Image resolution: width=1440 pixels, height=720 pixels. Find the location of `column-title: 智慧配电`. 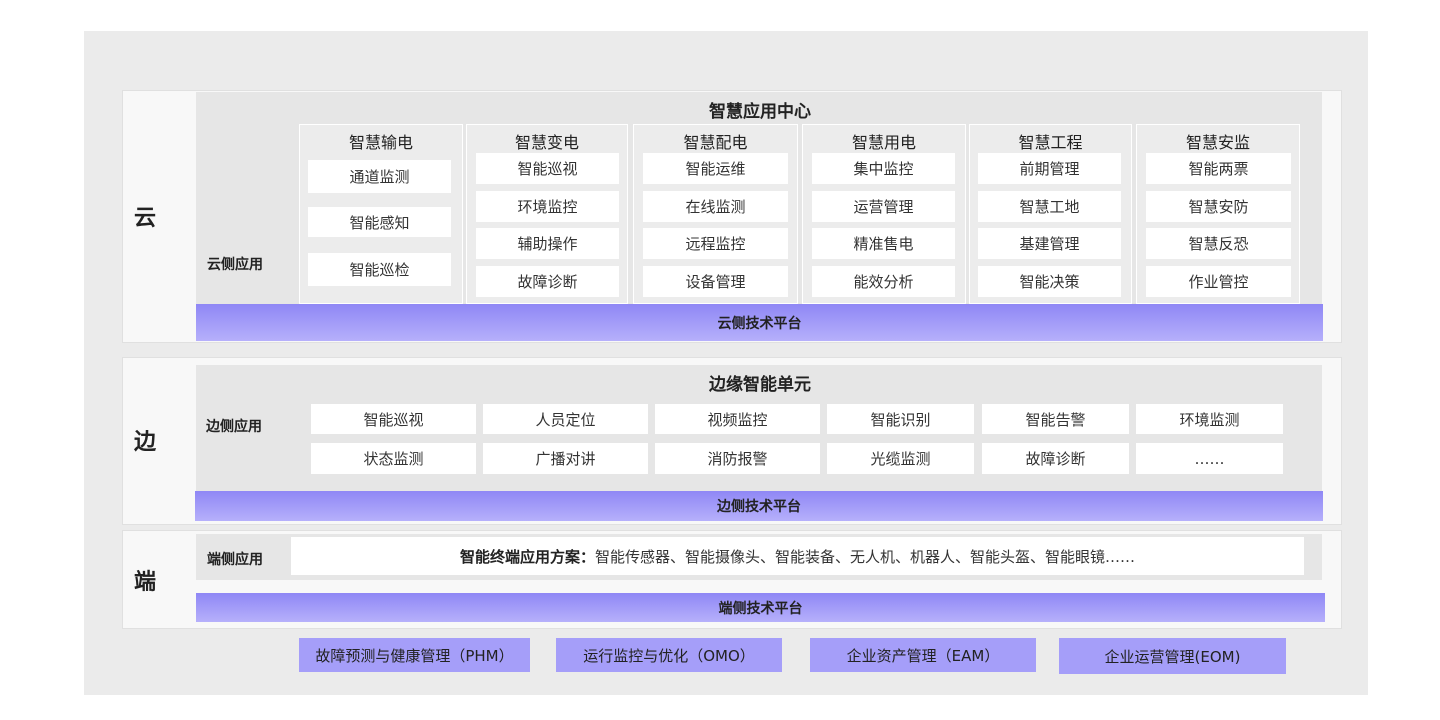

column-title: 智慧配电 is located at coordinates (715, 142).